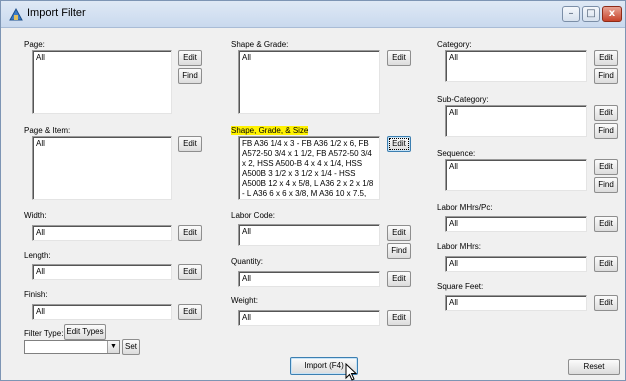  I want to click on labor-mhrs-value: All, so click(453, 263).